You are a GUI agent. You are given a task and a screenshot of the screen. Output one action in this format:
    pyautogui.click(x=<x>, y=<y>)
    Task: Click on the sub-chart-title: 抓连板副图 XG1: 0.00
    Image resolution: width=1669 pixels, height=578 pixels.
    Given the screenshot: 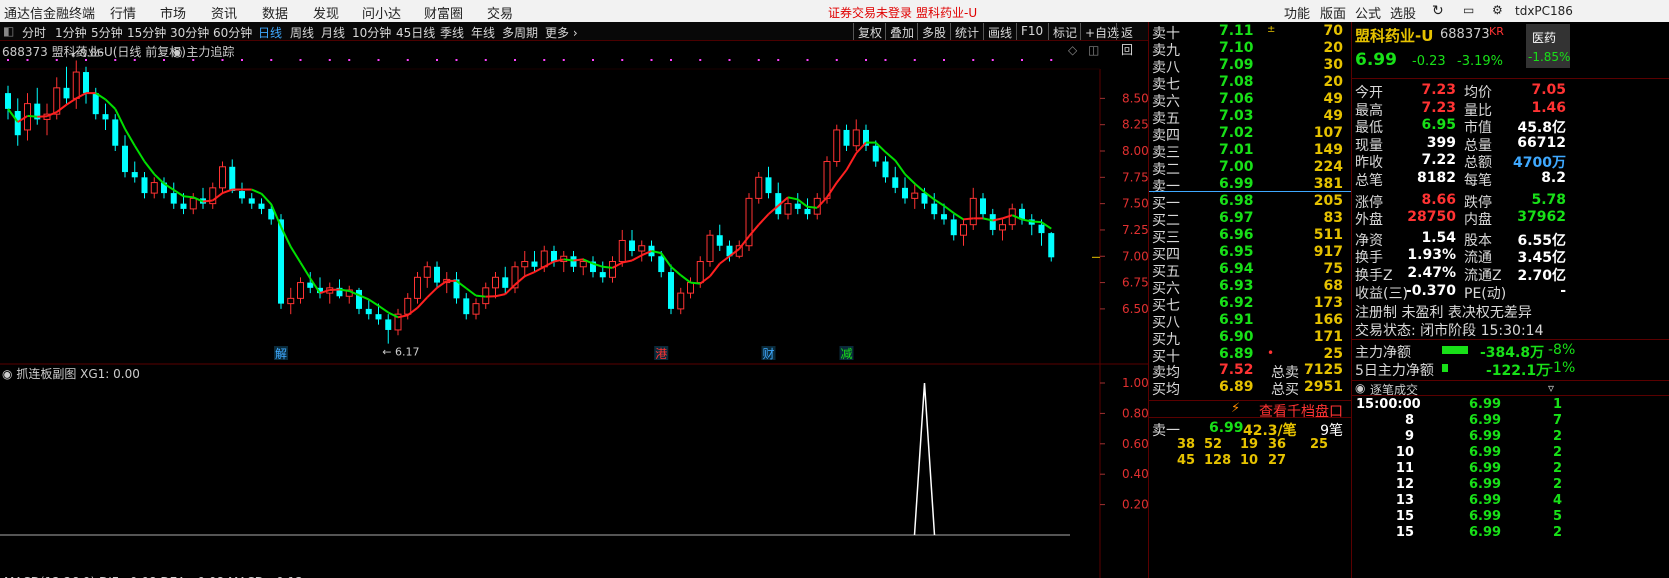 What is the action you would take?
    pyautogui.click(x=78, y=374)
    